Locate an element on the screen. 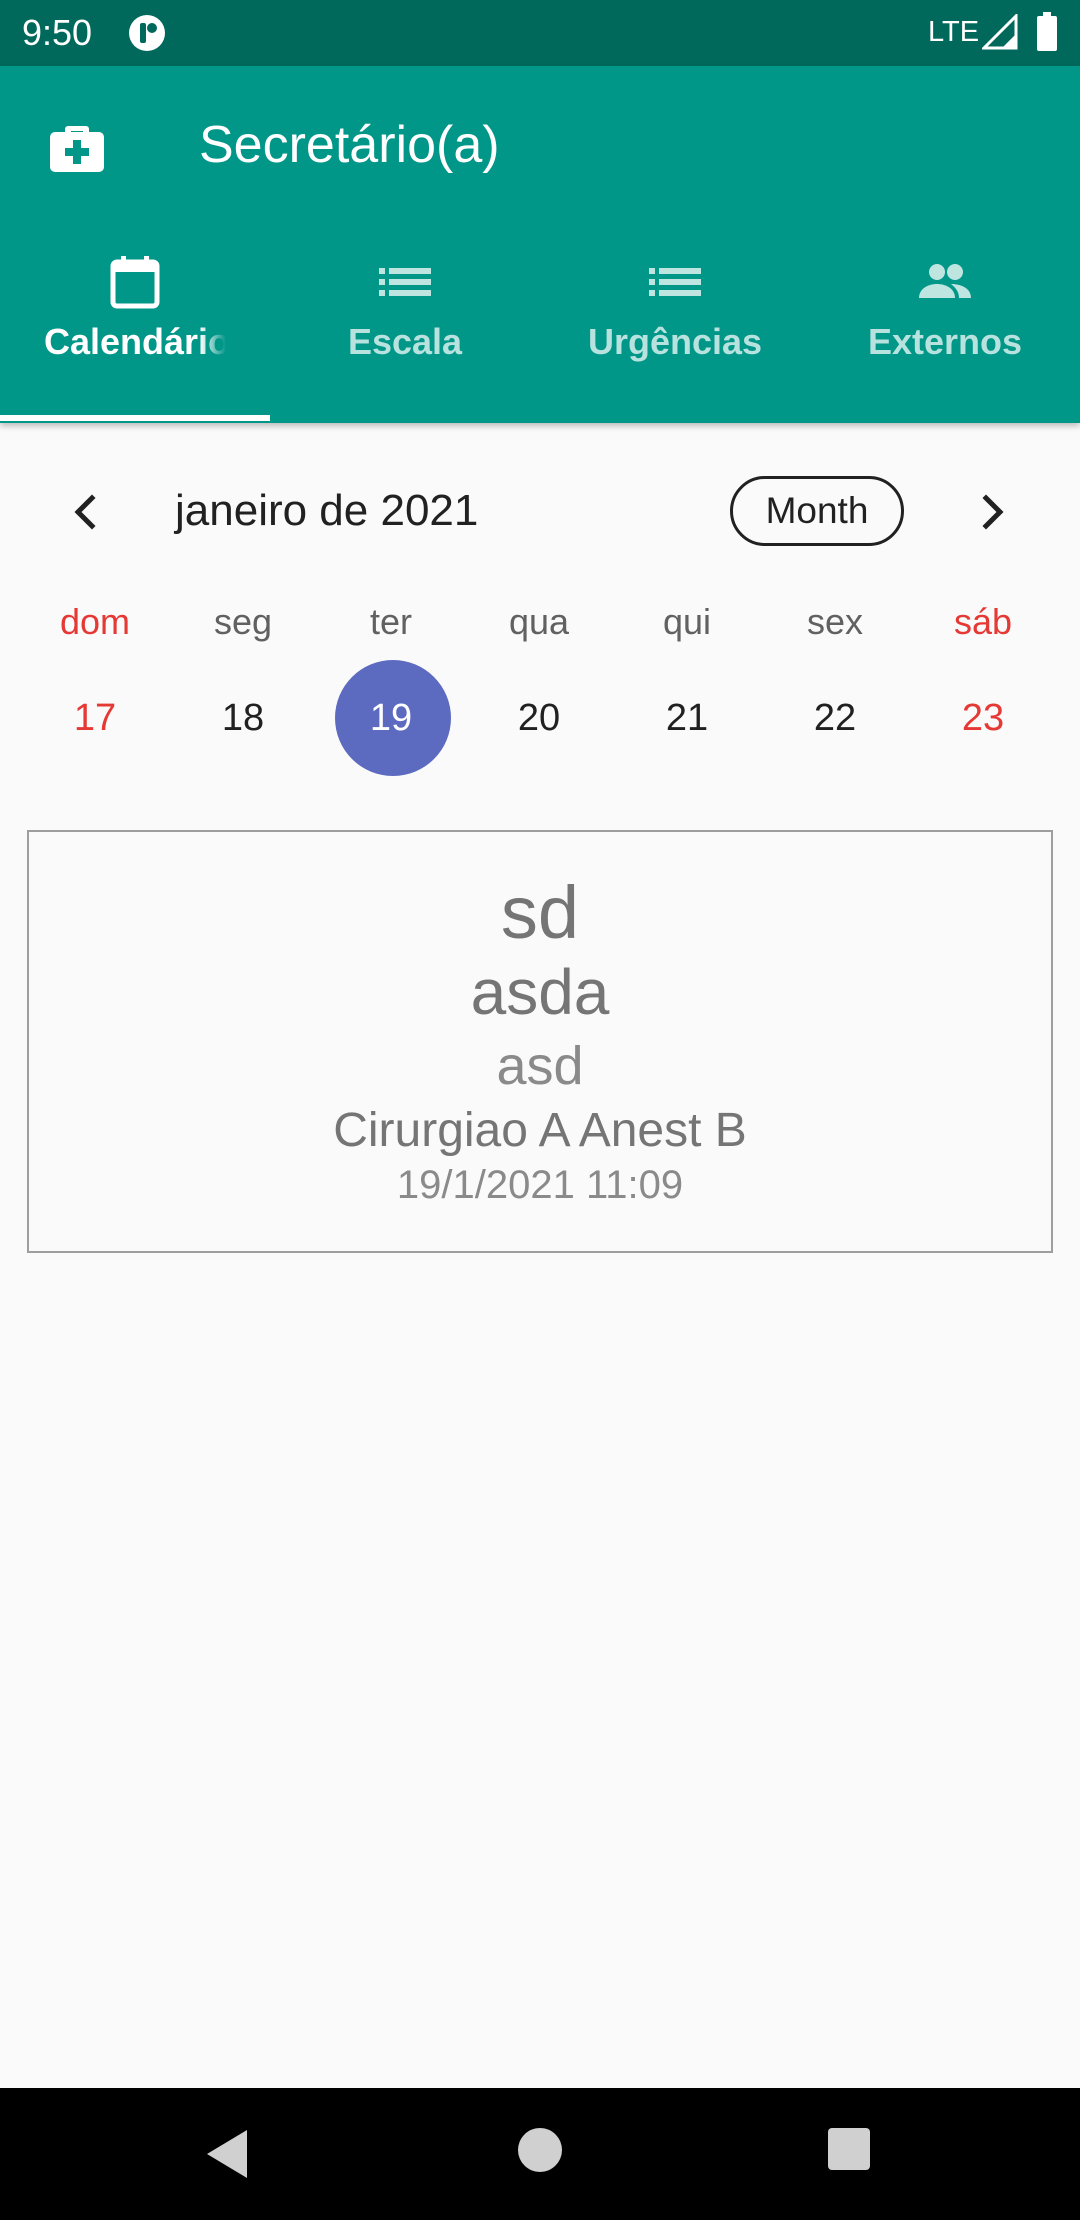  recents-icon is located at coordinates (849, 2149).